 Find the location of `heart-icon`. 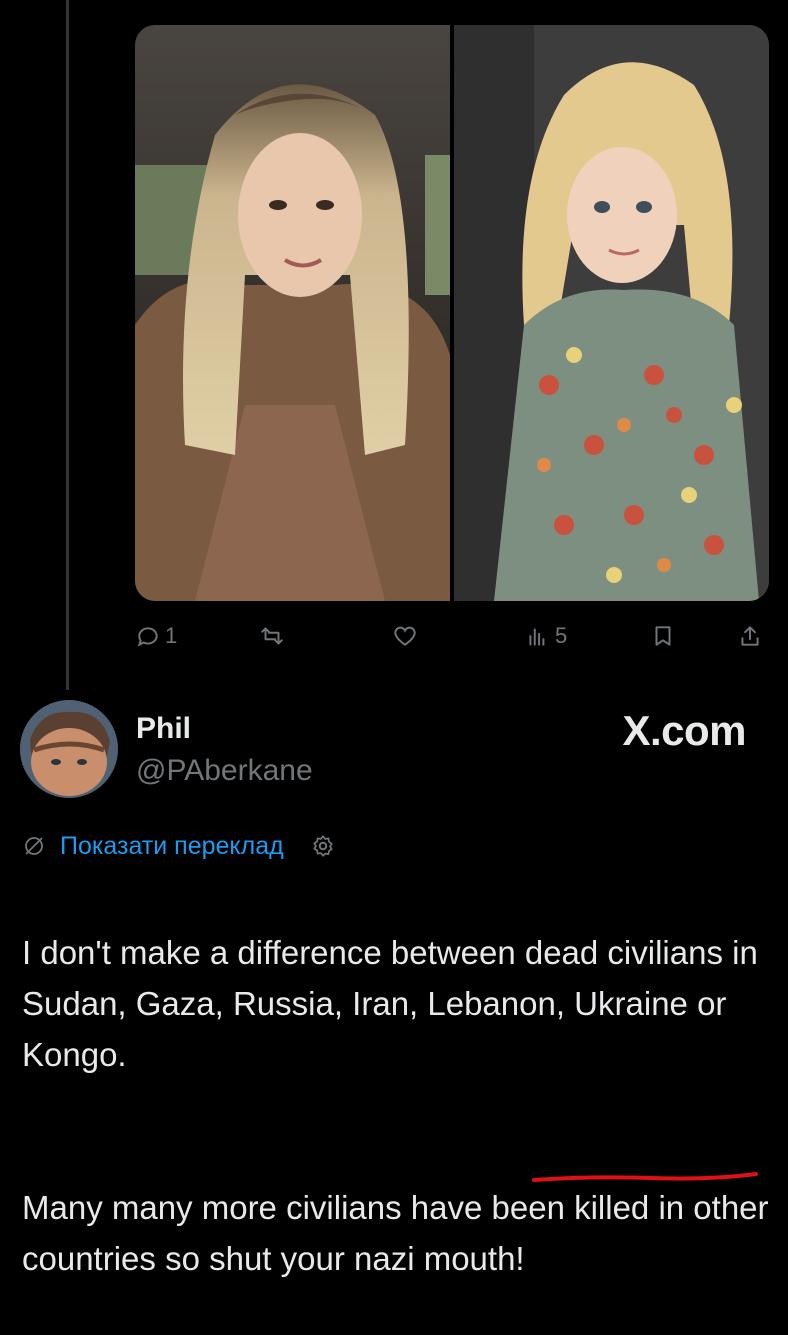

heart-icon is located at coordinates (405, 636).